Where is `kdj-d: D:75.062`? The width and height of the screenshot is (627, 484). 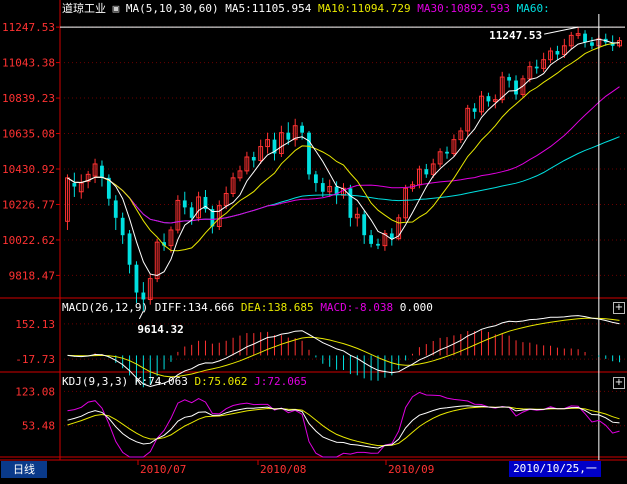 kdj-d: D:75.062 is located at coordinates (221, 381).